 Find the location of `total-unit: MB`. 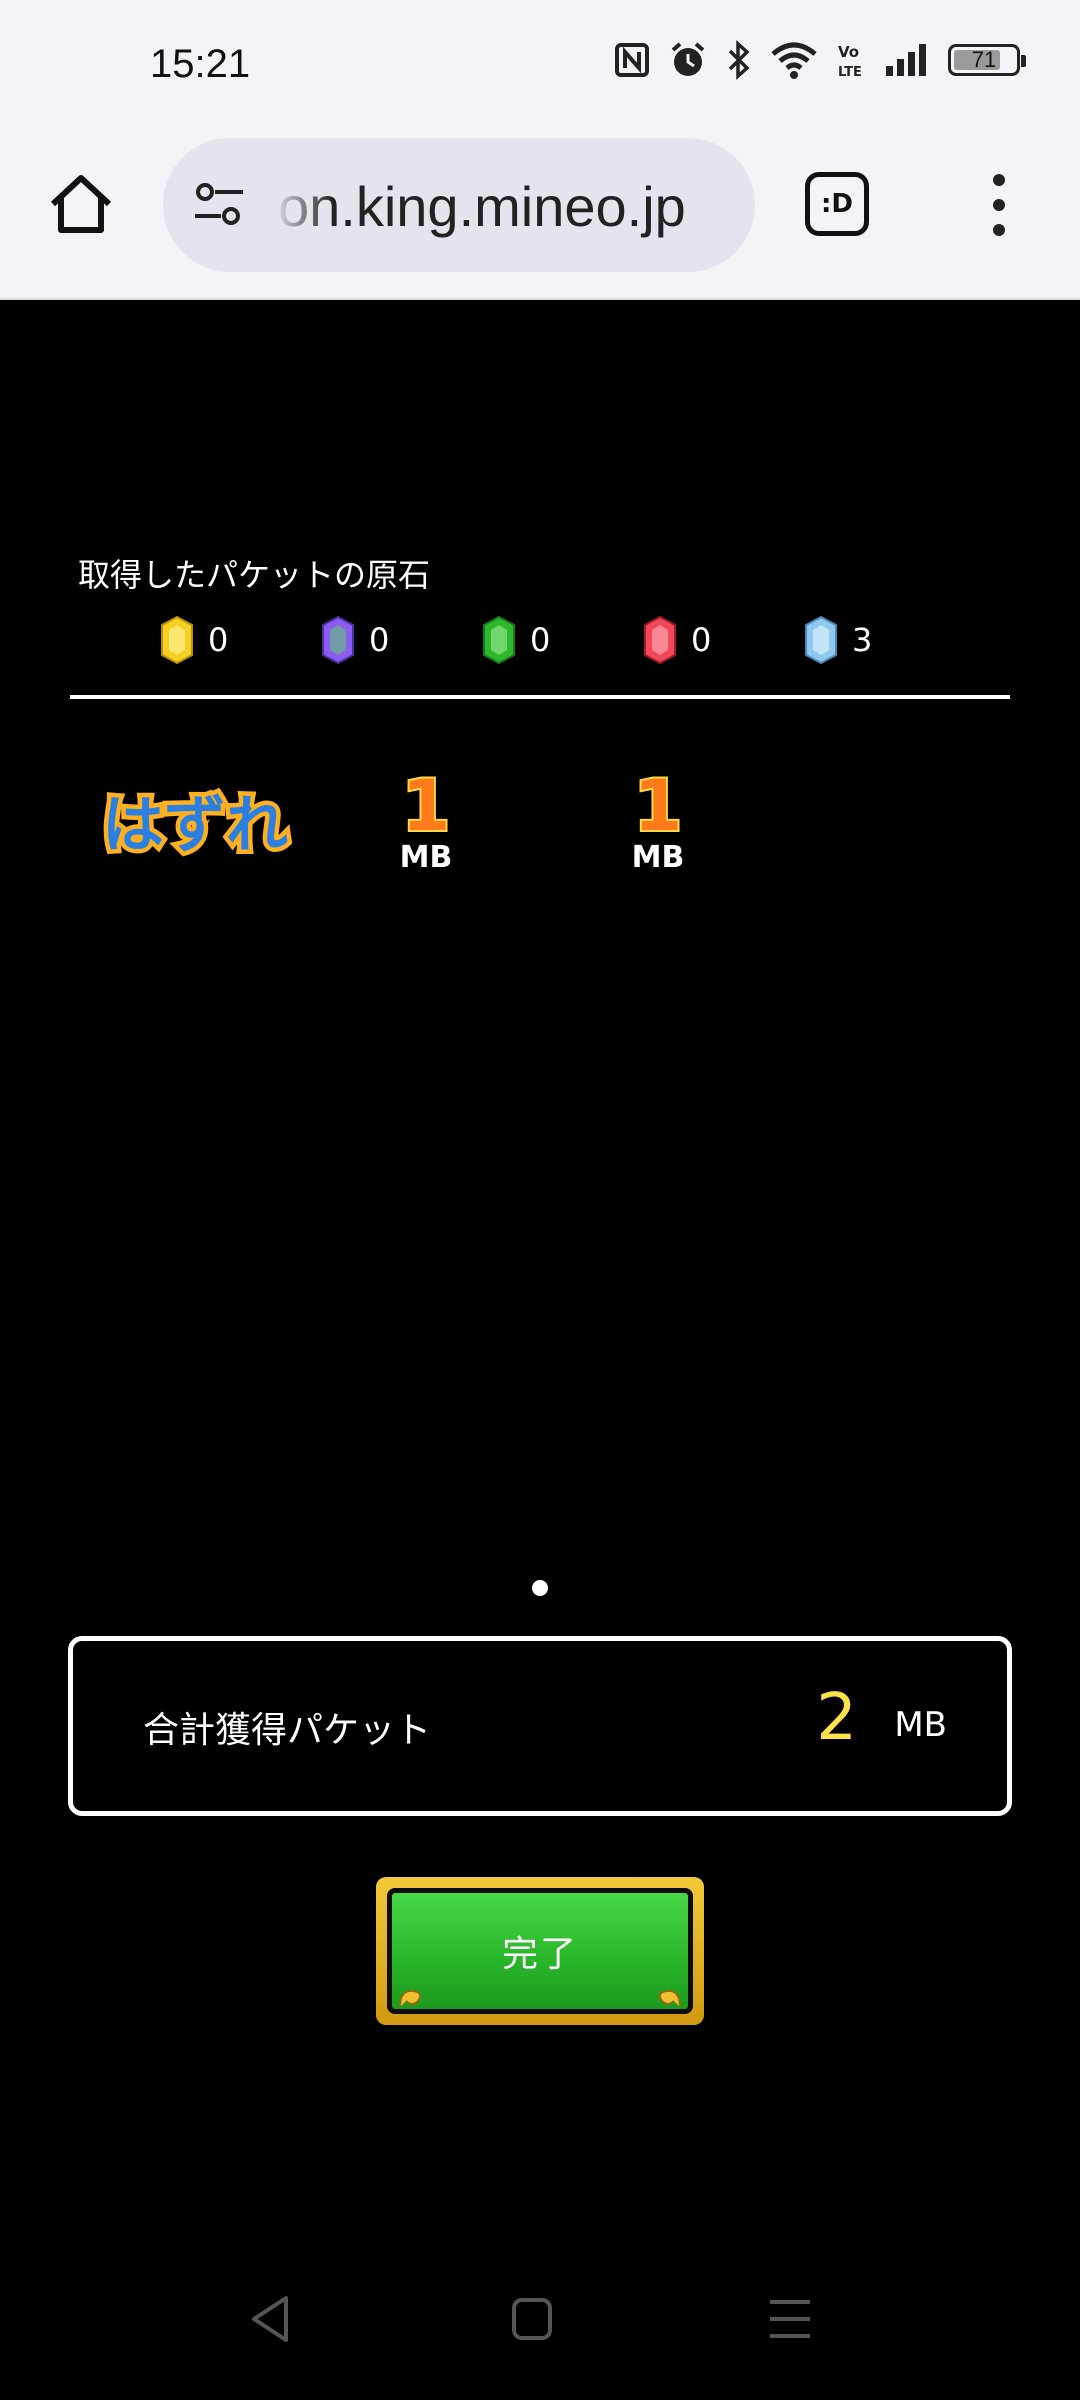

total-unit: MB is located at coordinates (920, 1725).